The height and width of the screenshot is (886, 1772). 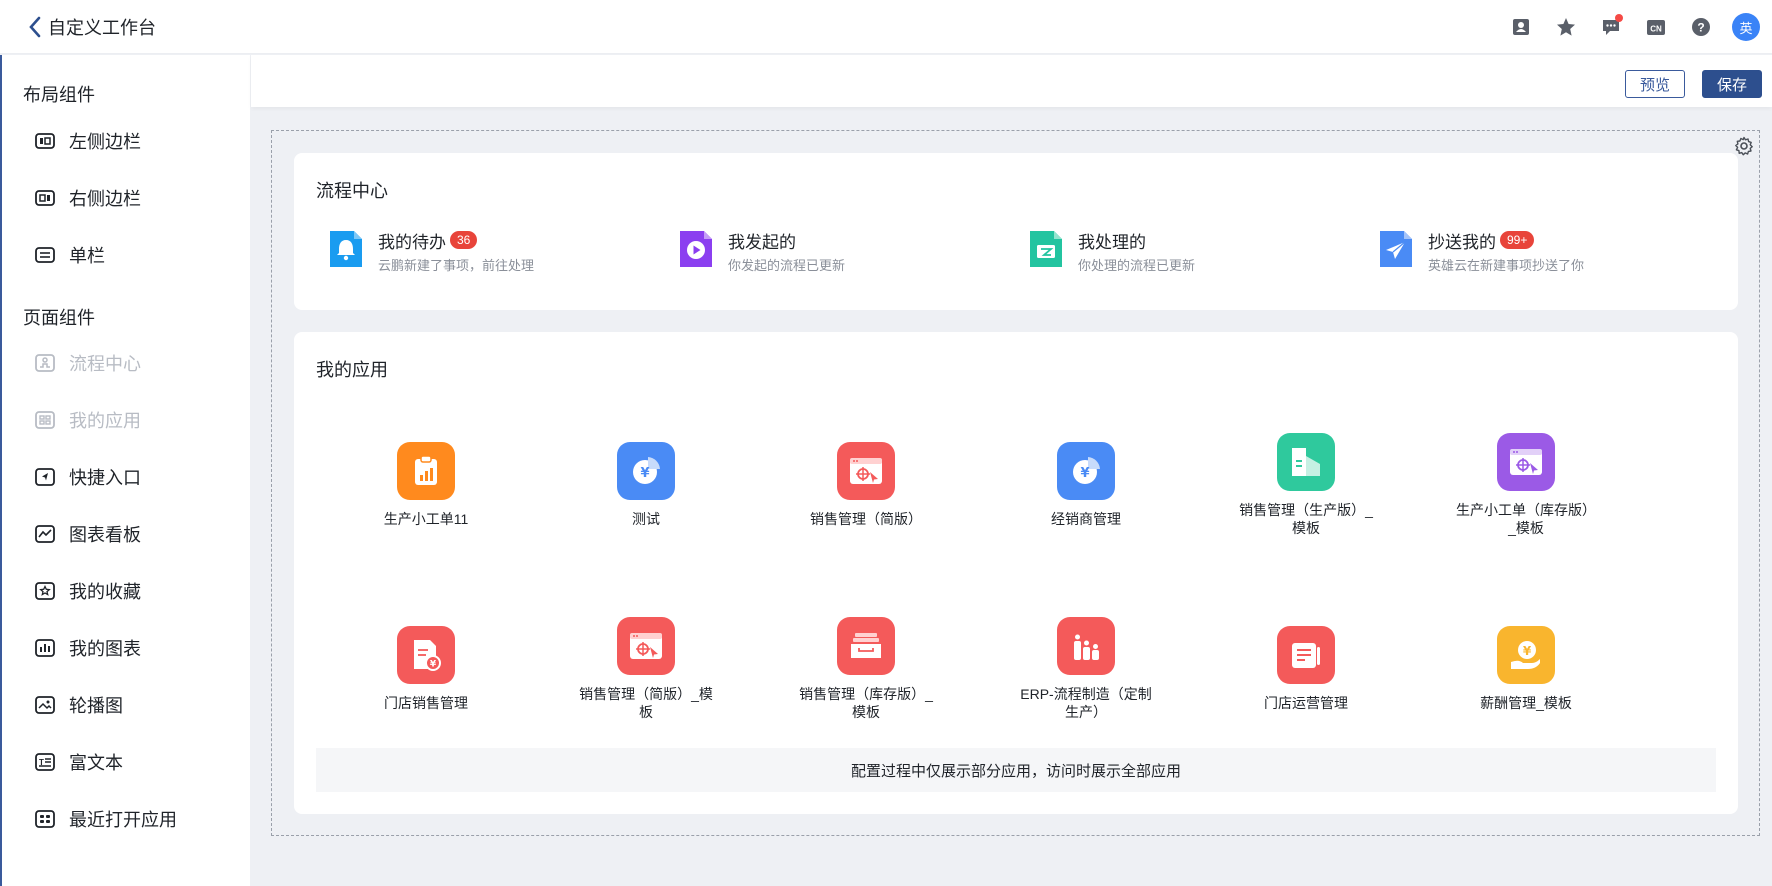 What do you see at coordinates (696, 249) in the screenshot?
I see `play-doc-icon` at bounding box center [696, 249].